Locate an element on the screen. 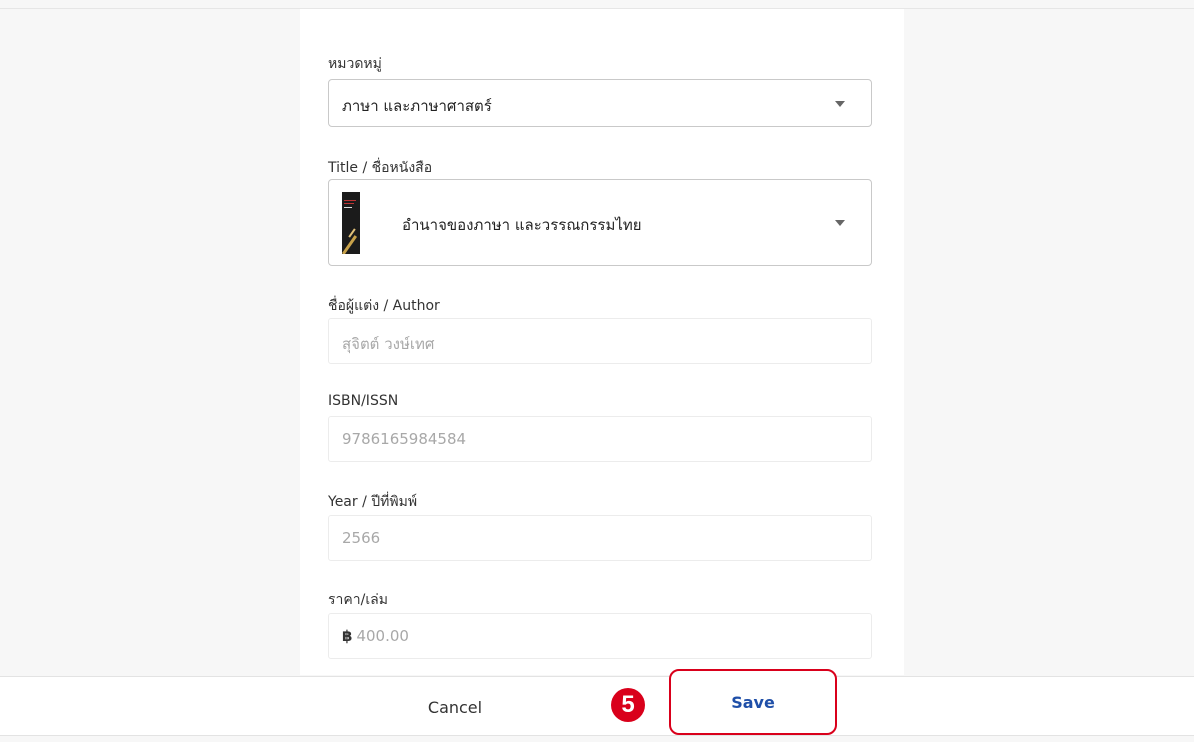  title-label: Title / ชื่อหนังสือ is located at coordinates (380, 168).